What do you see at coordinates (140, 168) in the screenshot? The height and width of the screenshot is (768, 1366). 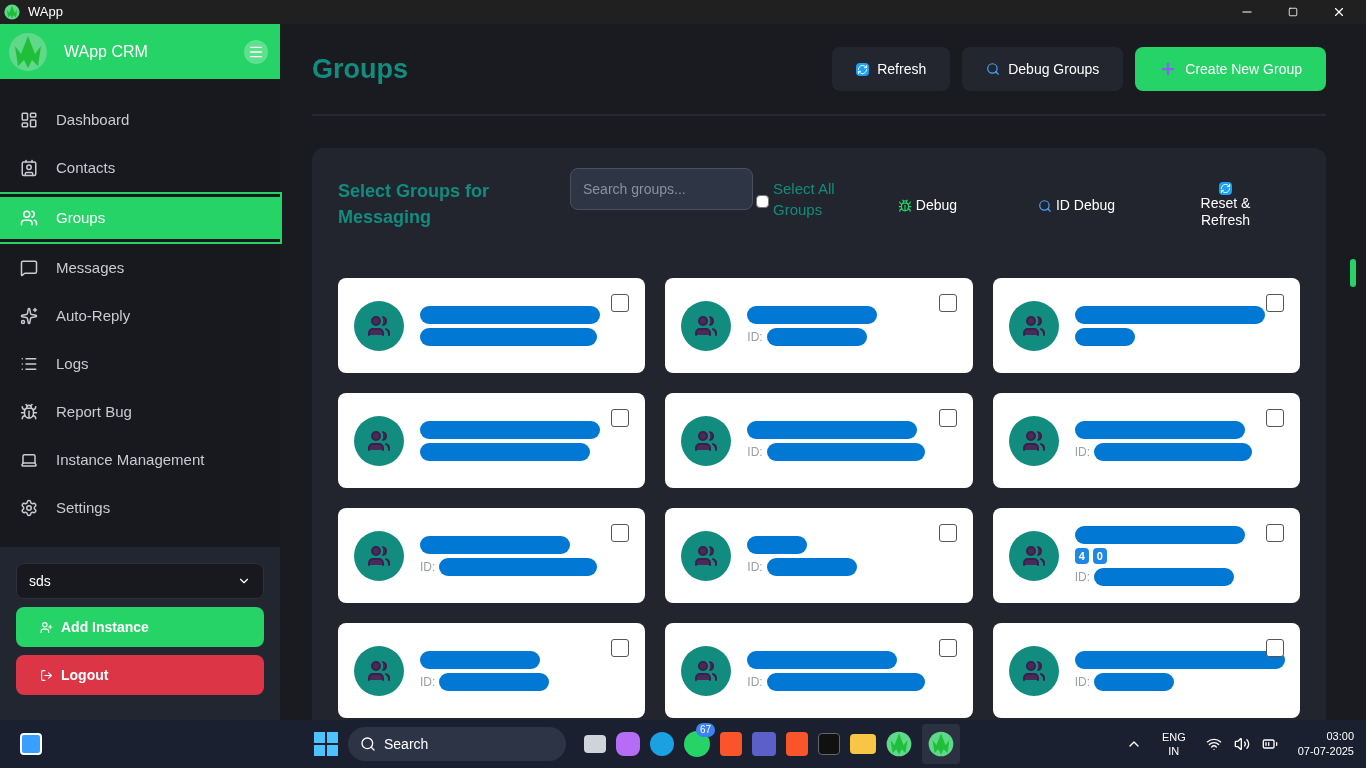 I see `sidebar-item: Contacts` at bounding box center [140, 168].